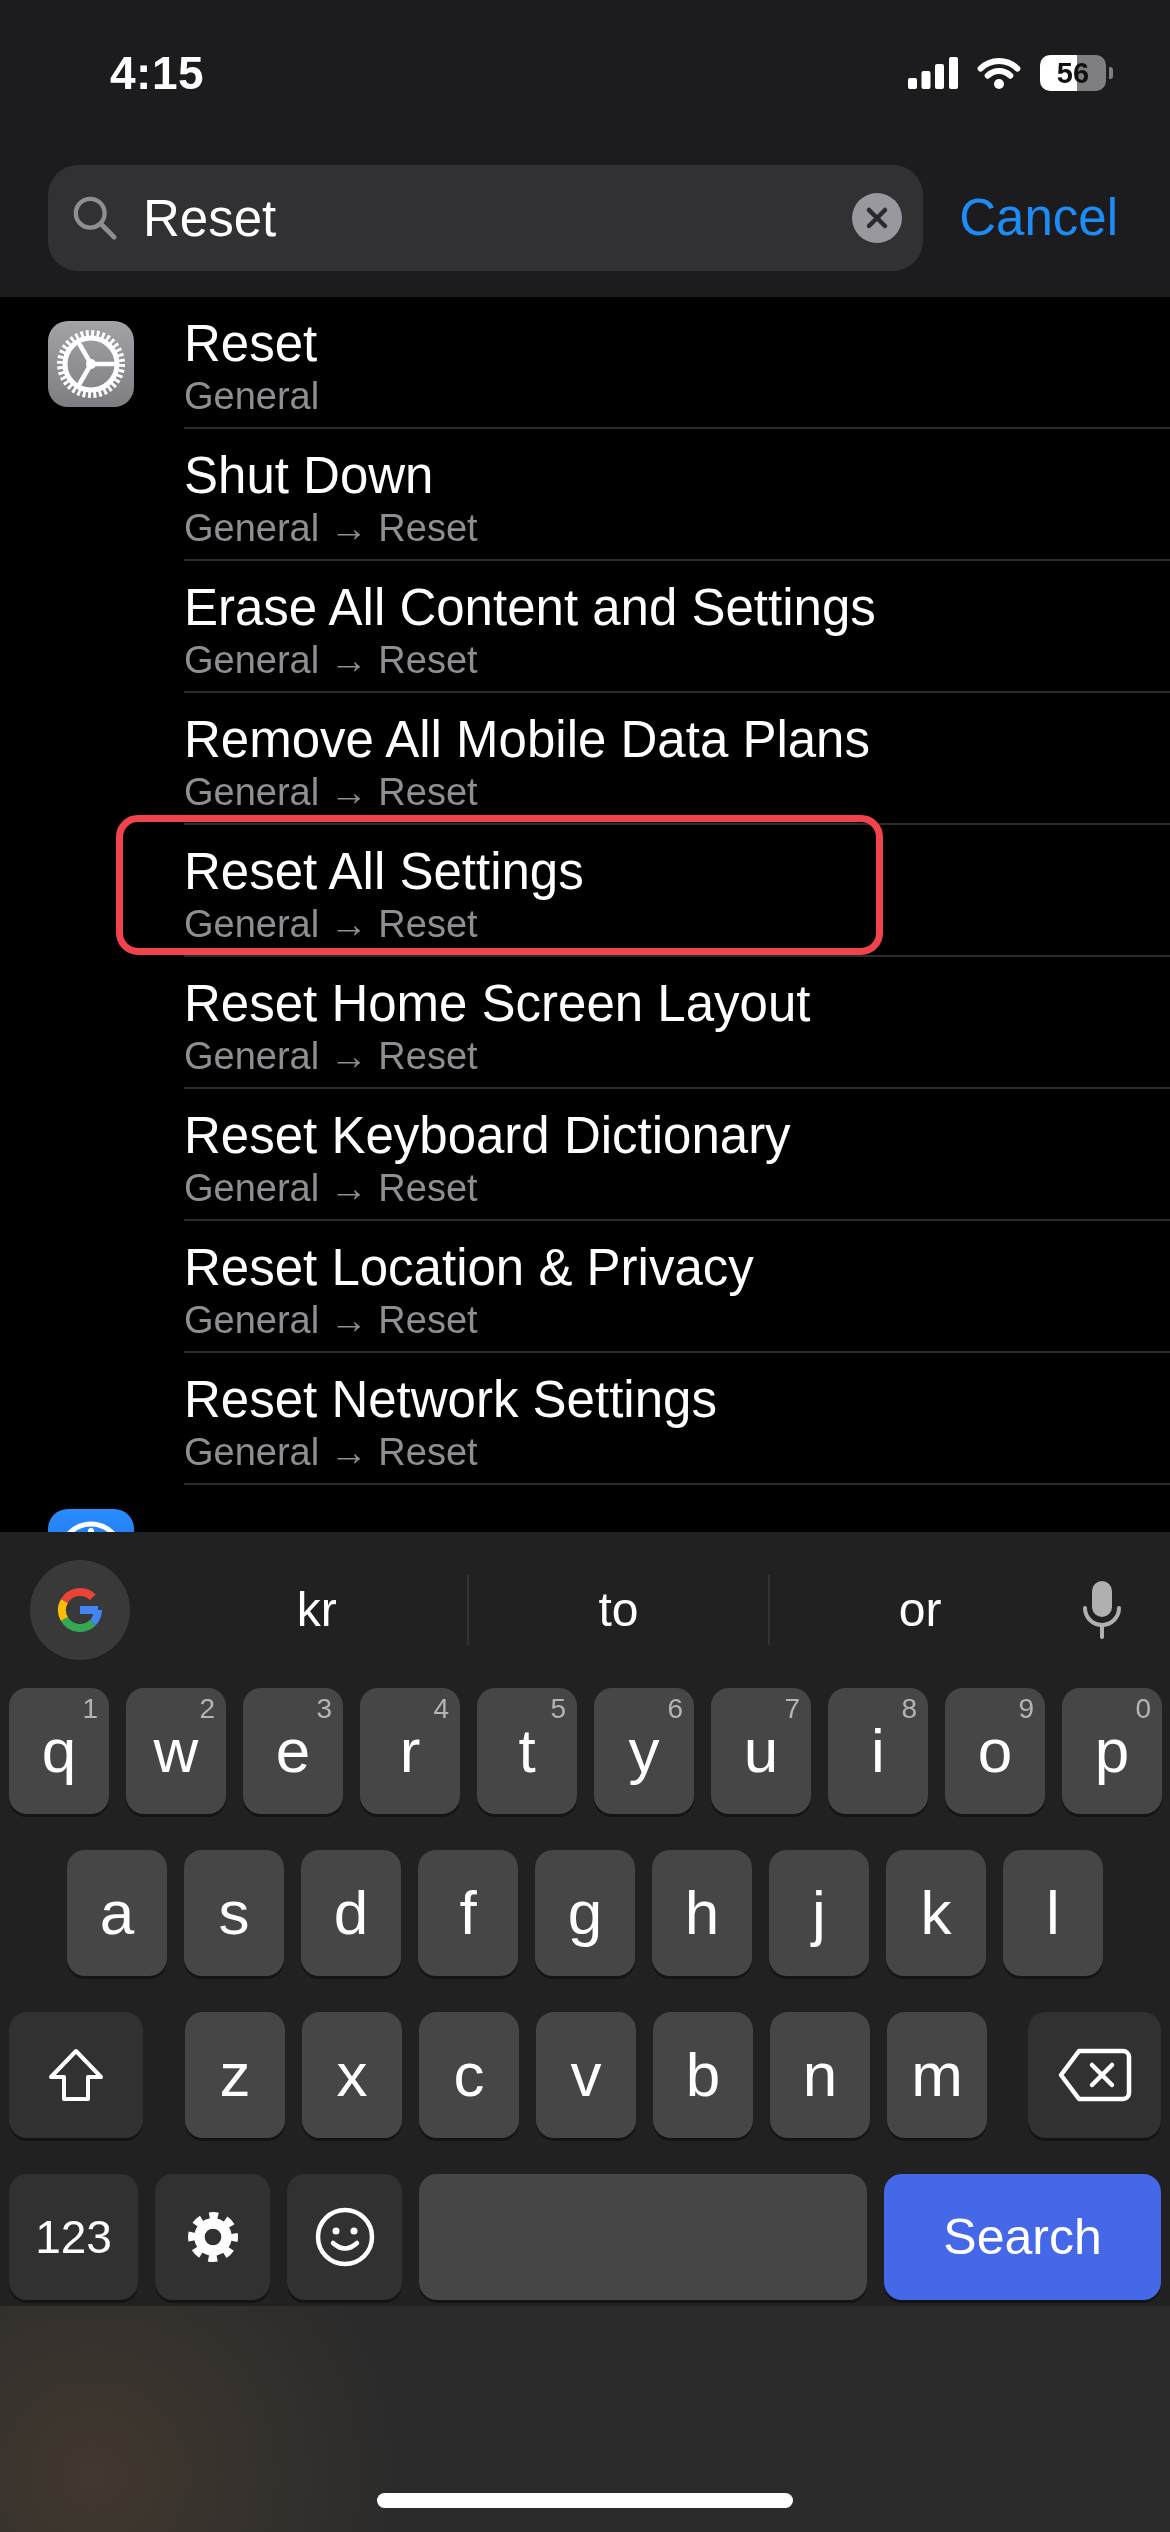 This screenshot has width=1170, height=2532. What do you see at coordinates (450, 1400) in the screenshot?
I see `result-title: Reset Network Settings` at bounding box center [450, 1400].